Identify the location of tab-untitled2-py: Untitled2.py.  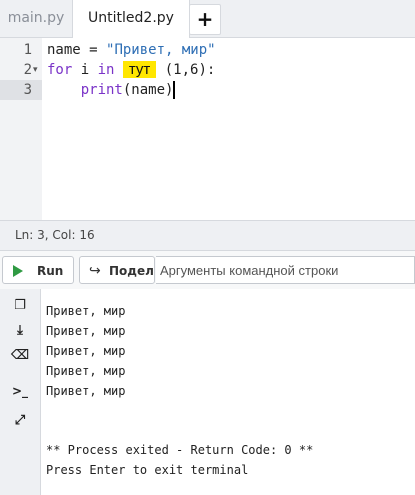
(131, 19).